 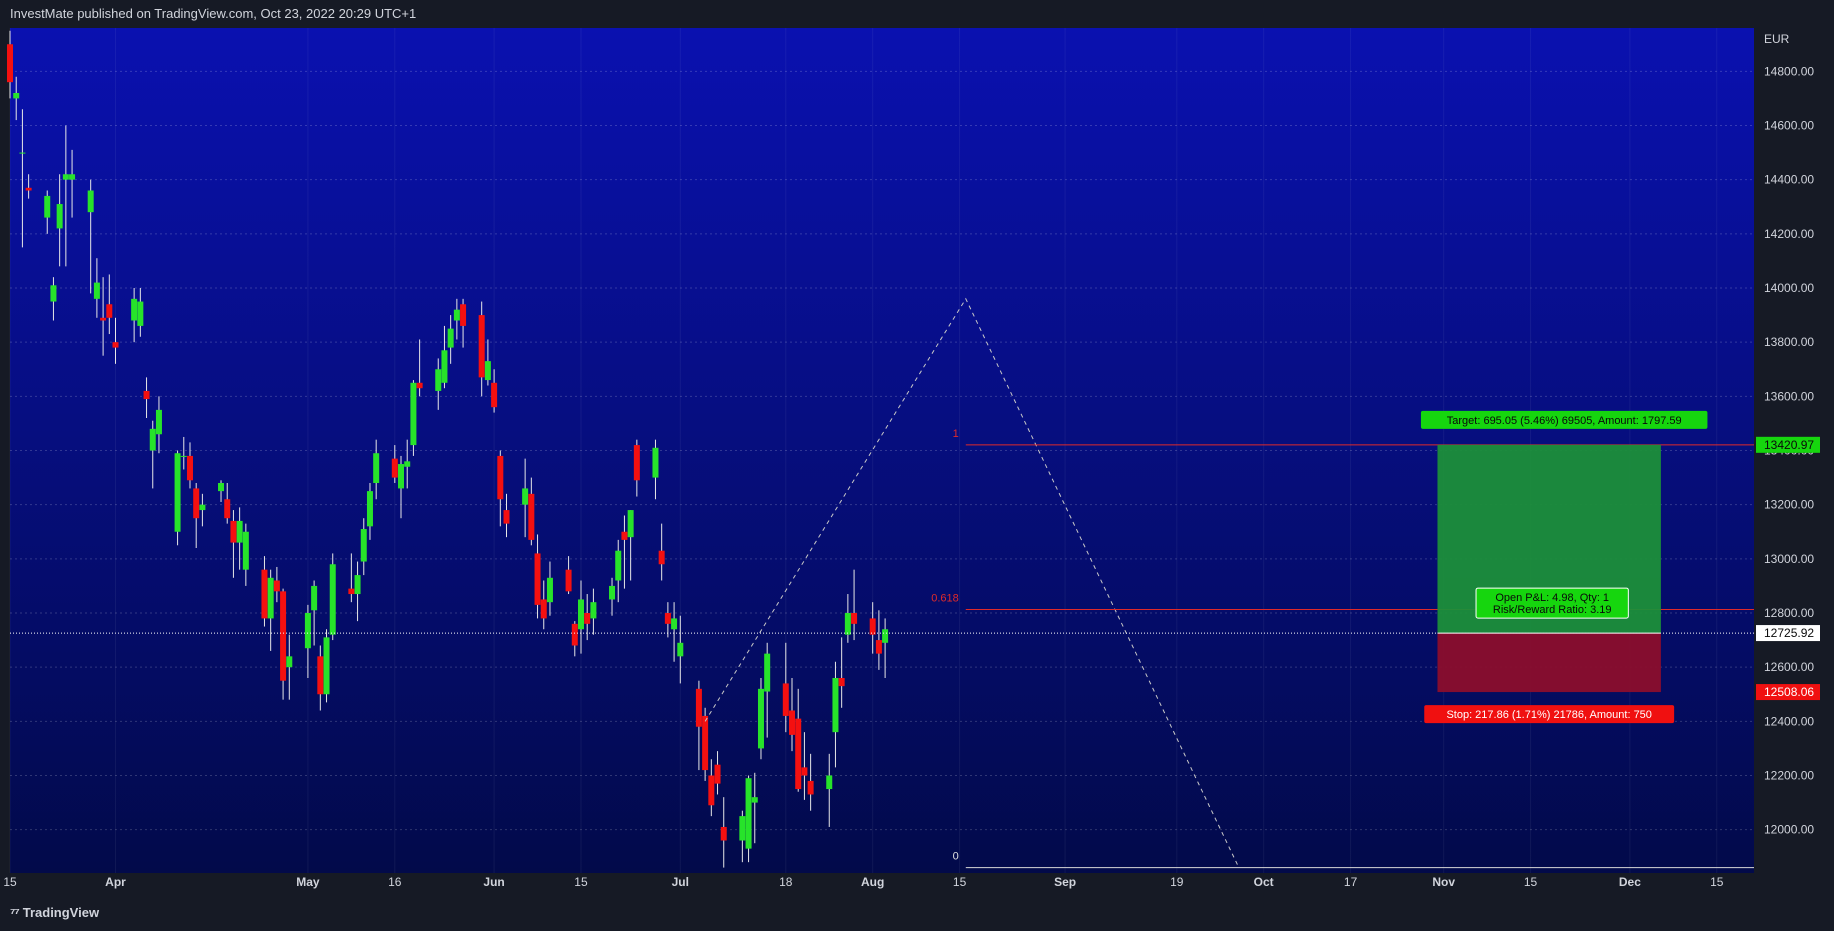 I want to click on x-tick-label: Jul, so click(x=680, y=882).